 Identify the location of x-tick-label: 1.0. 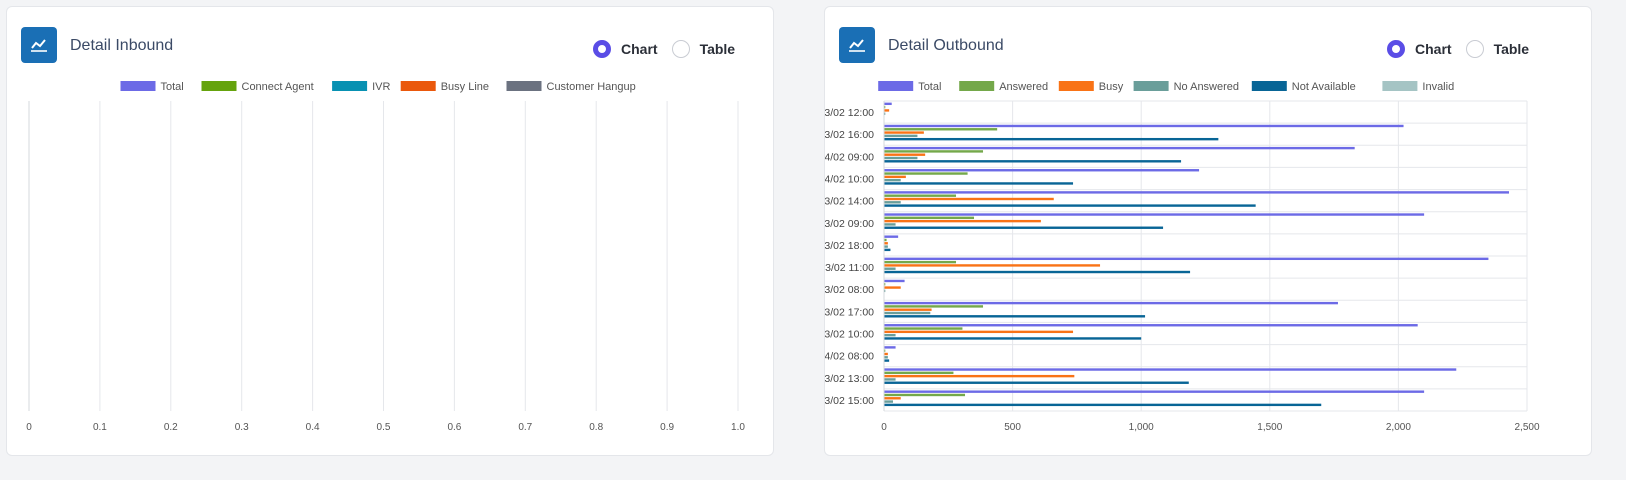
(738, 427).